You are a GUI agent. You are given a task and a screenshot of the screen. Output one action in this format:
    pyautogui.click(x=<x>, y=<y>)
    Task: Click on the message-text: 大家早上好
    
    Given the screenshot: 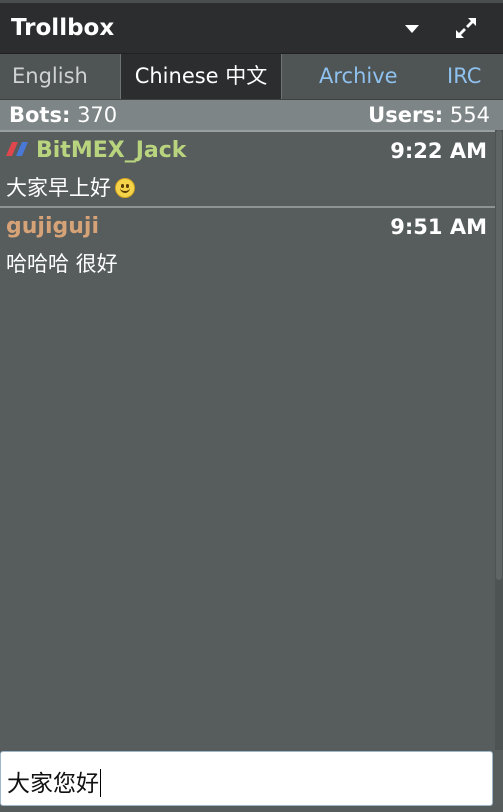 What is the action you would take?
    pyautogui.click(x=58, y=188)
    